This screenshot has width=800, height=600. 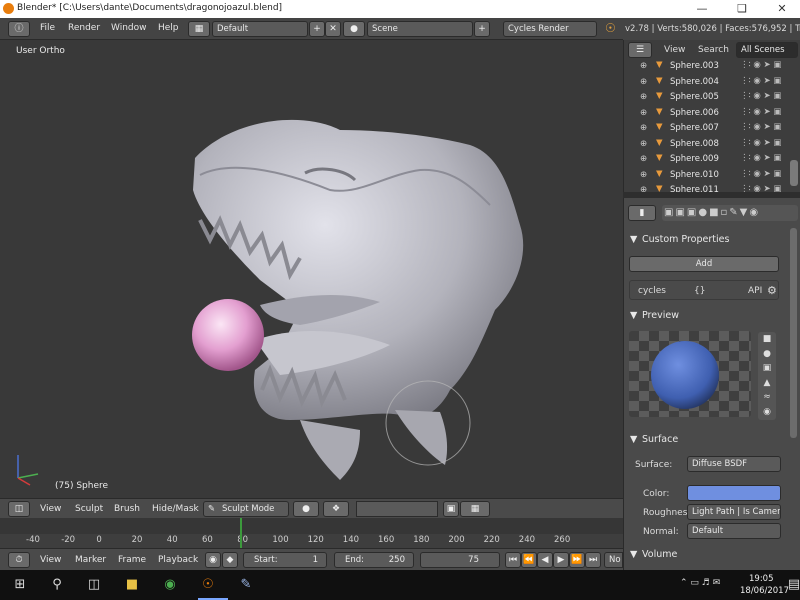 What do you see at coordinates (694, 159) in the screenshot?
I see `object-name: Sphere.009` at bounding box center [694, 159].